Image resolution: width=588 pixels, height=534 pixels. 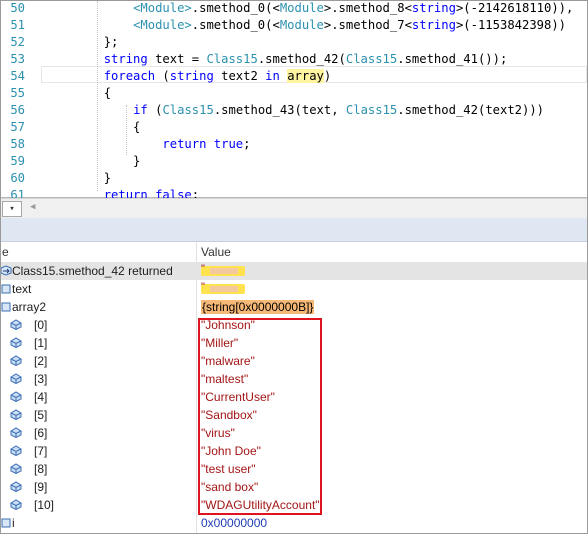 What do you see at coordinates (216, 252) in the screenshot?
I see `value-column-header: Value` at bounding box center [216, 252].